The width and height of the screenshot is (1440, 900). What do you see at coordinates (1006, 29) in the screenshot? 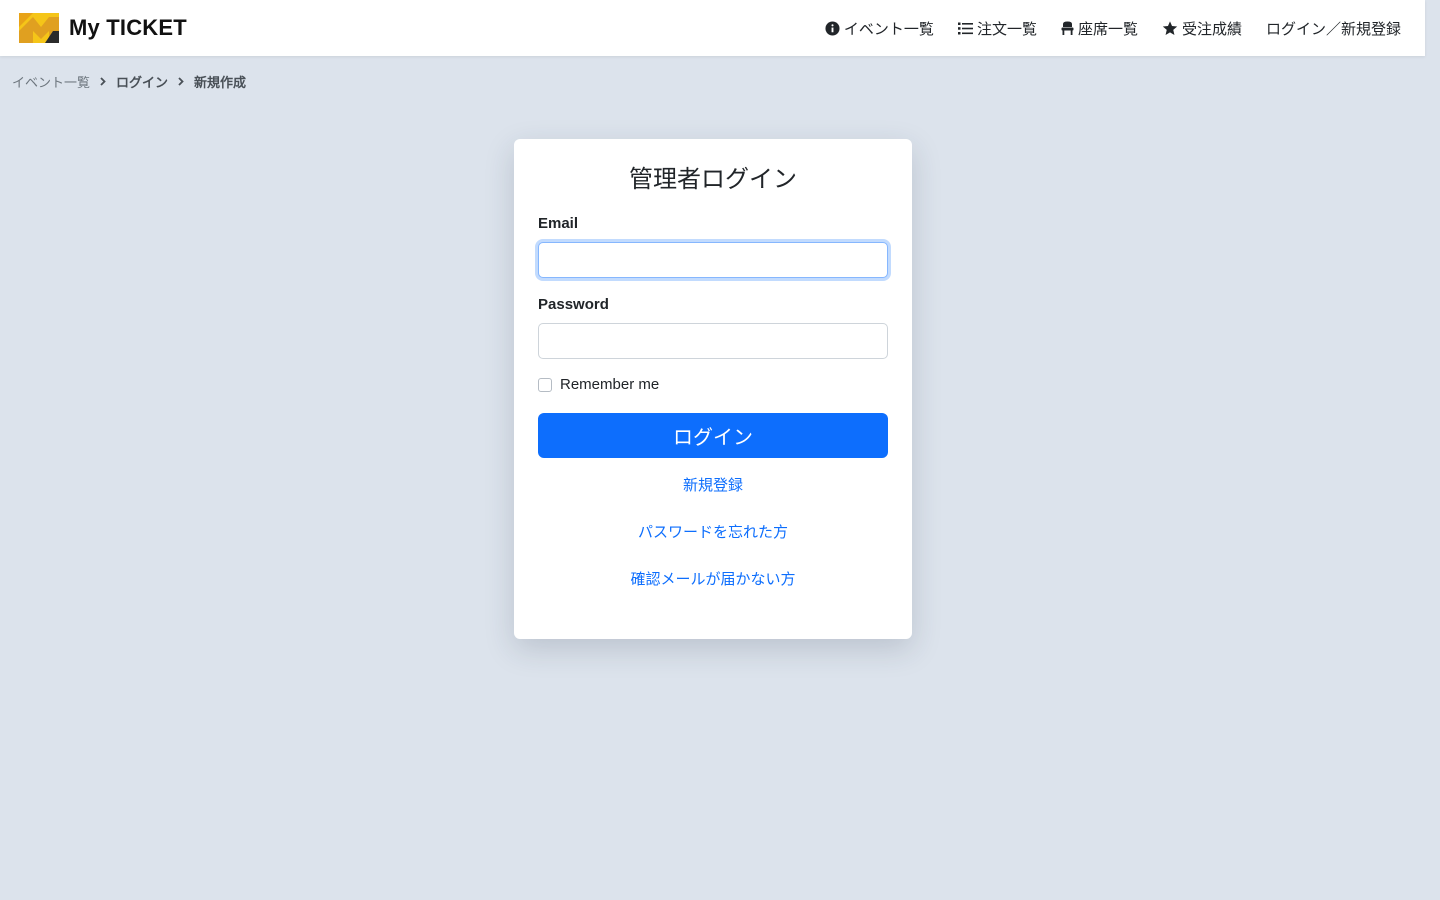
I see `nav-item-orders-label: 注文一覧` at bounding box center [1006, 29].